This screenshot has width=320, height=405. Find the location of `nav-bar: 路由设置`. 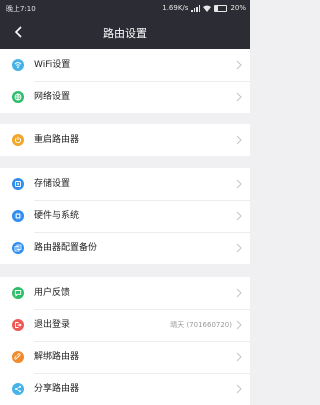

nav-bar: 路由设置 is located at coordinates (125, 32).